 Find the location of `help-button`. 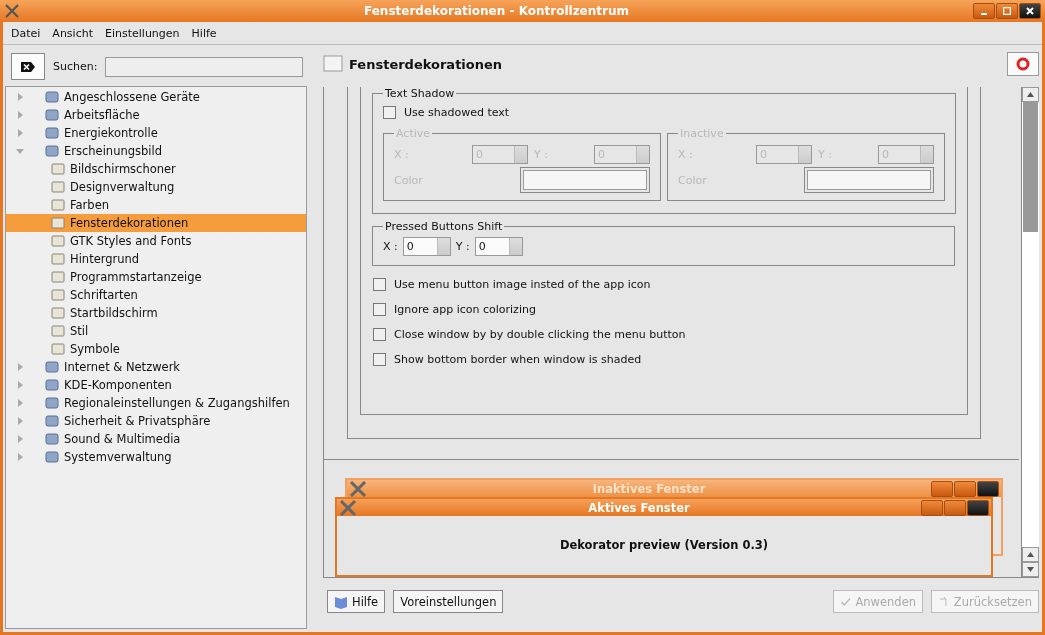

help-button is located at coordinates (1023, 64).